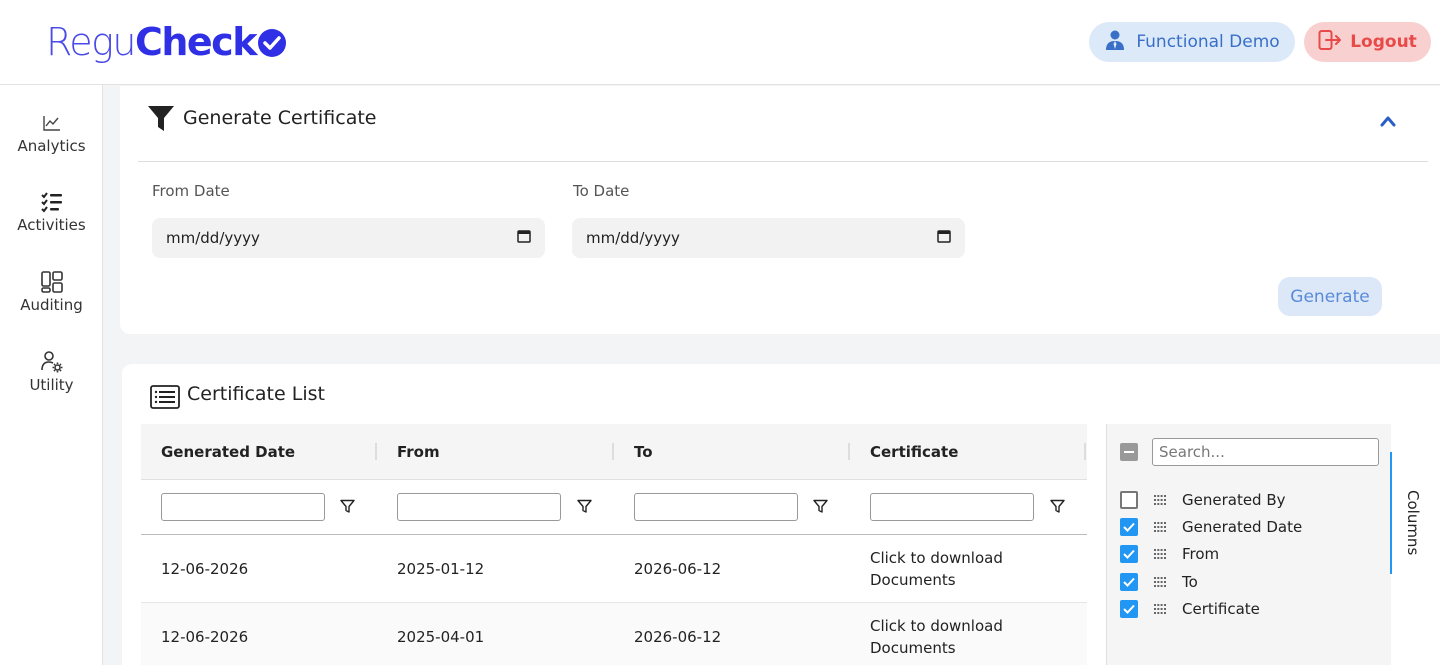  I want to click on to-filter-input, so click(716, 507).